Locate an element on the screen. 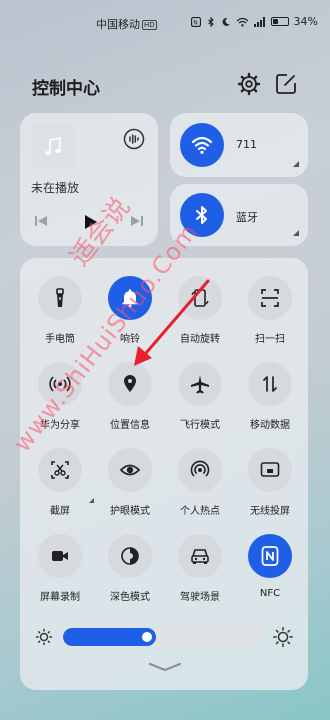 This screenshot has width=330, height=720. tile-label: 护眼模式 is located at coordinates (130, 511).